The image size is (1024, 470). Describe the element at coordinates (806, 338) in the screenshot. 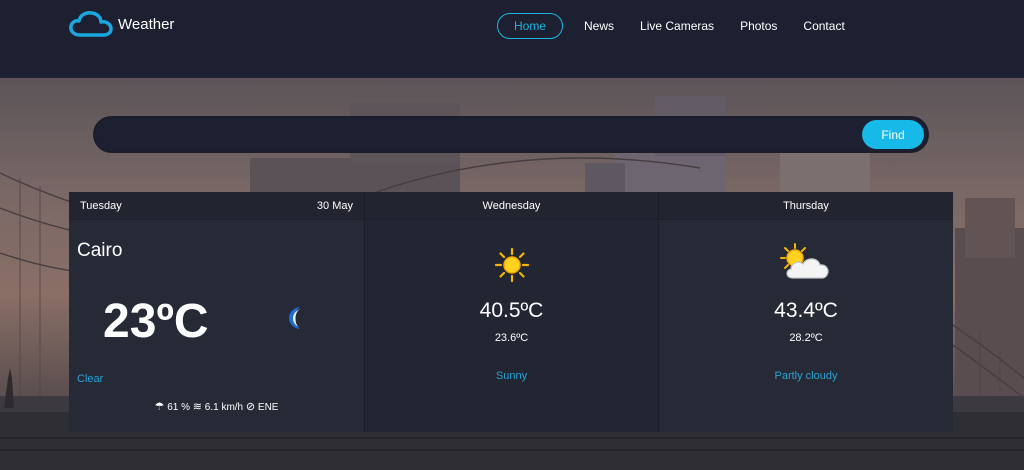

I see `forecast-2-min-temp: 28.2ºC` at that location.